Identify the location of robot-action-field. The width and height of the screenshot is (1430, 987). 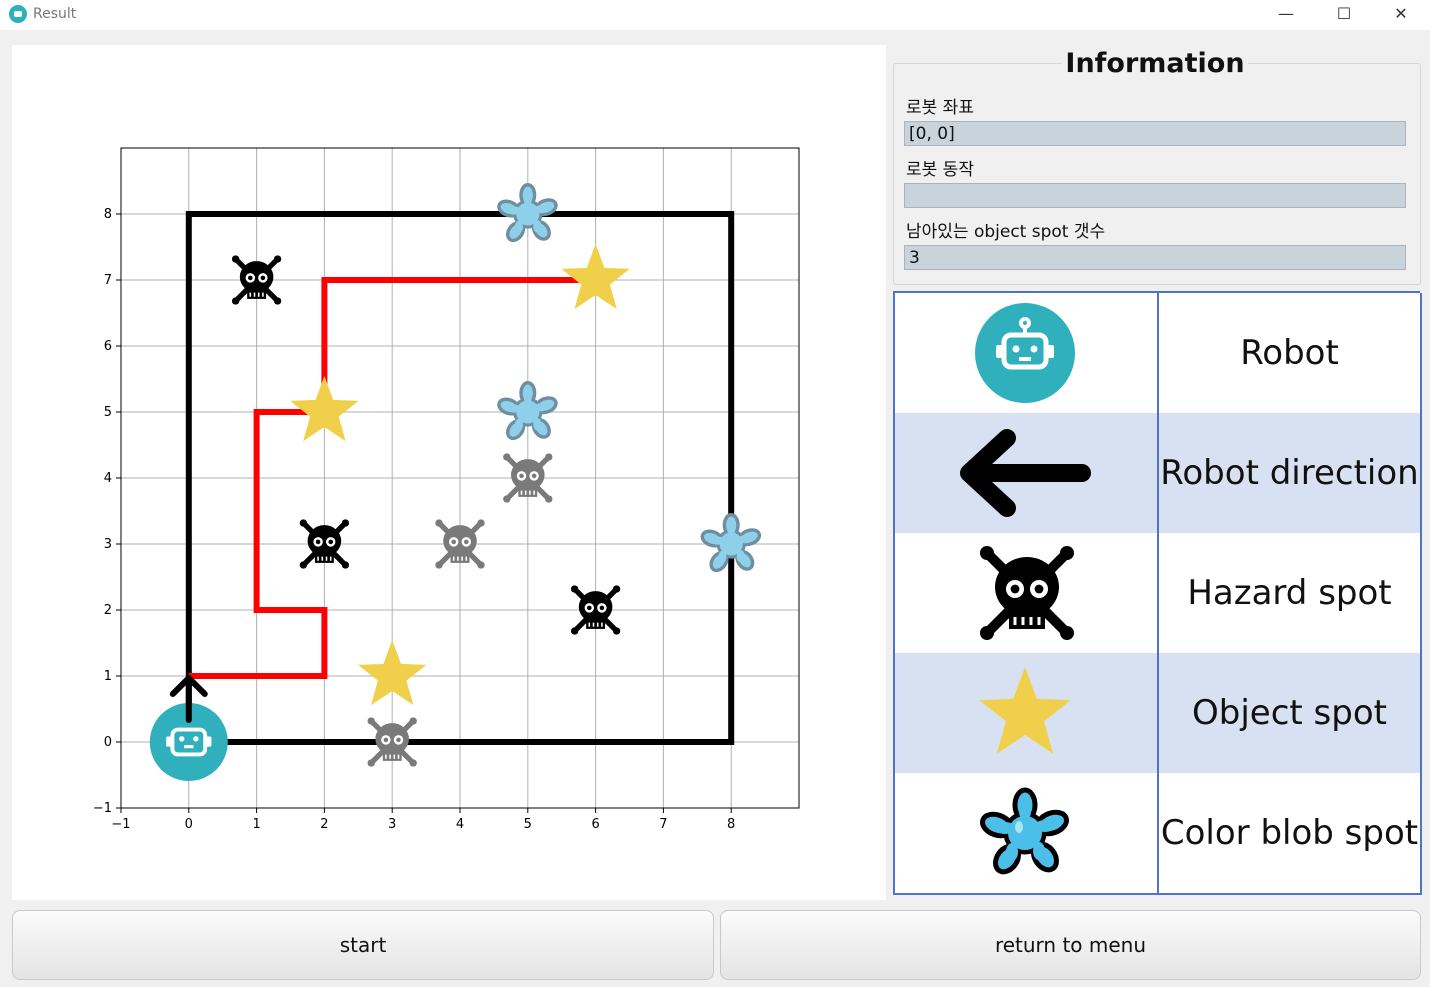
(1155, 195).